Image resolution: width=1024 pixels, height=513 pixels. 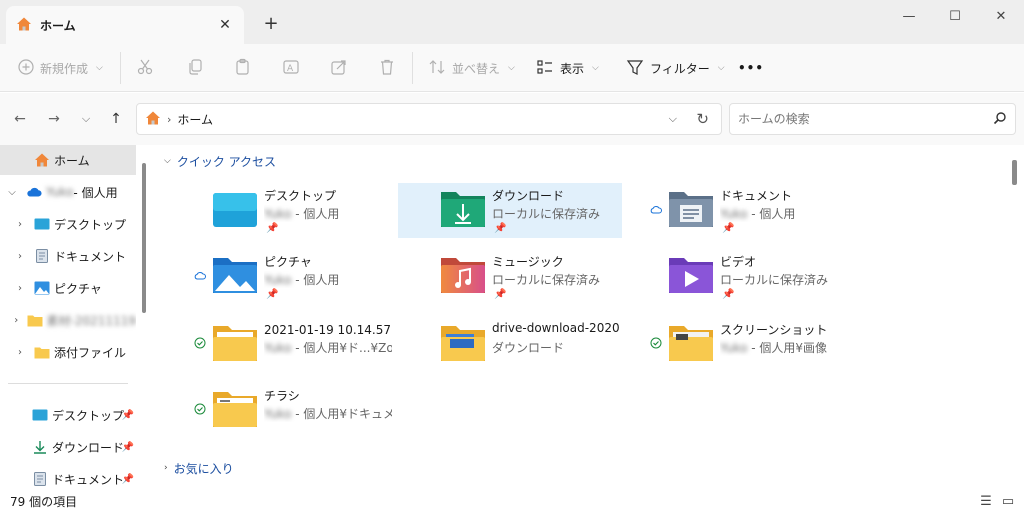 I want to click on quick-access-item-downloads: ダウンロード ローカルに保存済み 📌, so click(x=510, y=210).